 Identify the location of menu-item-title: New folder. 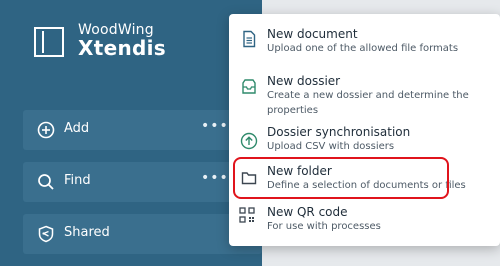
(299, 171).